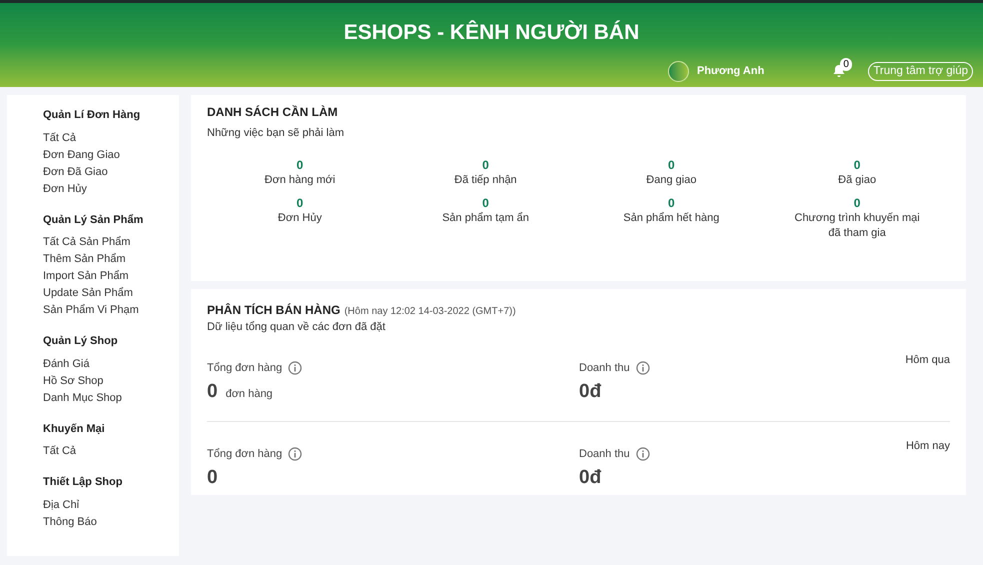 This screenshot has width=983, height=565. Describe the element at coordinates (671, 218) in the screenshot. I see `stat-label: Sản phẩm hết hàng` at that location.